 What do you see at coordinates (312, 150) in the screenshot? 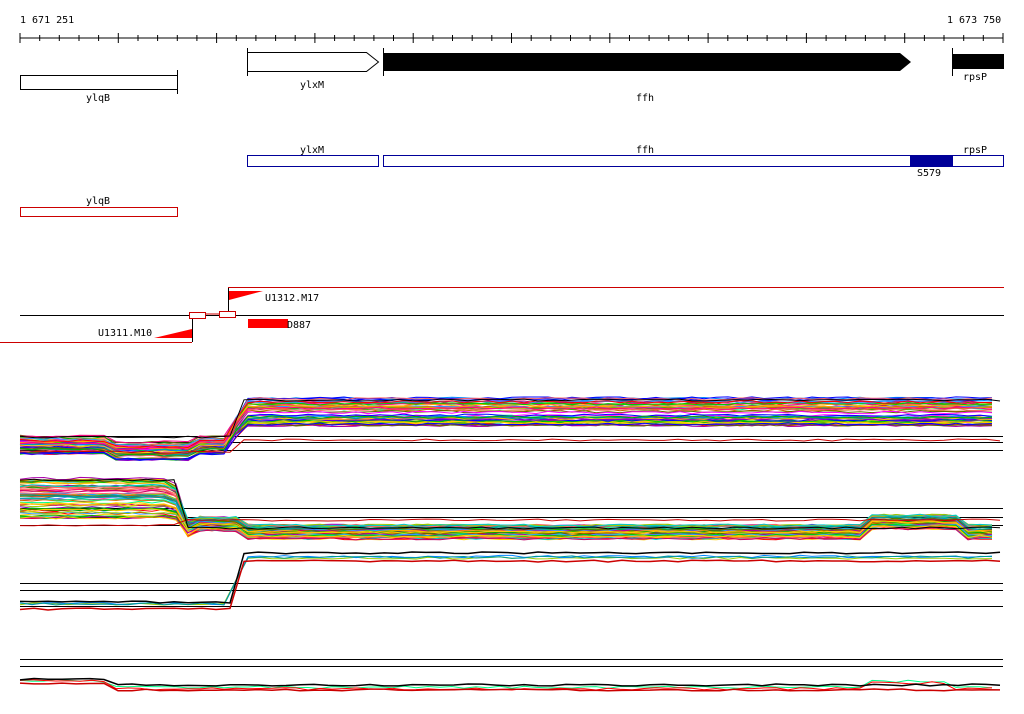
I see `annot-ylxM-label: ylxM` at bounding box center [312, 150].